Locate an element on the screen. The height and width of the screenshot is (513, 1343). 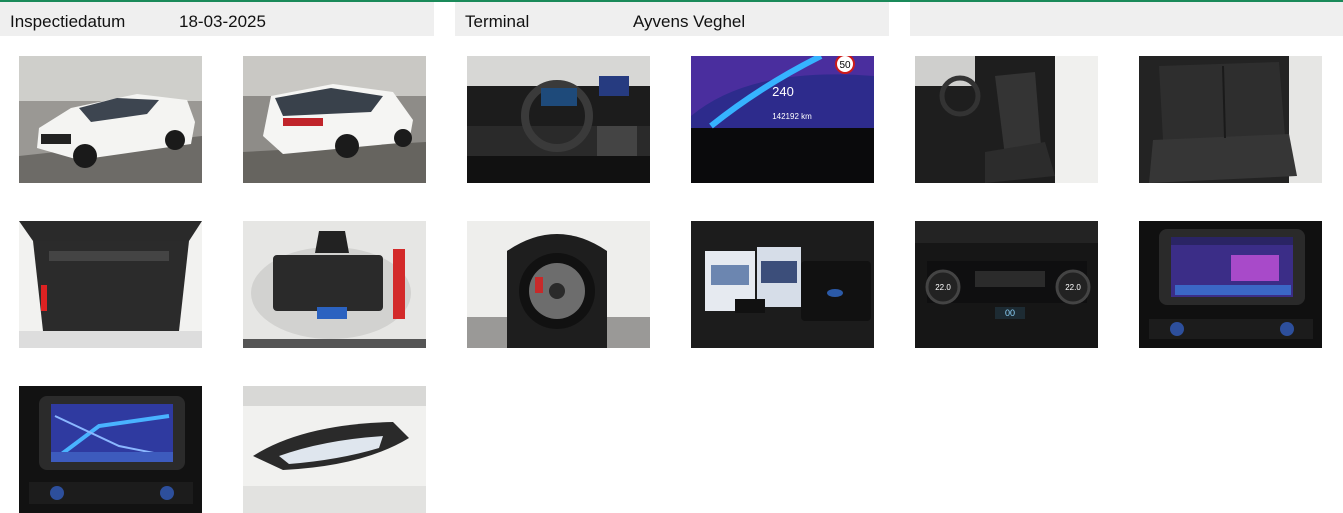
inspection-date-value: 18-03-2025 is located at coordinates (222, 21).